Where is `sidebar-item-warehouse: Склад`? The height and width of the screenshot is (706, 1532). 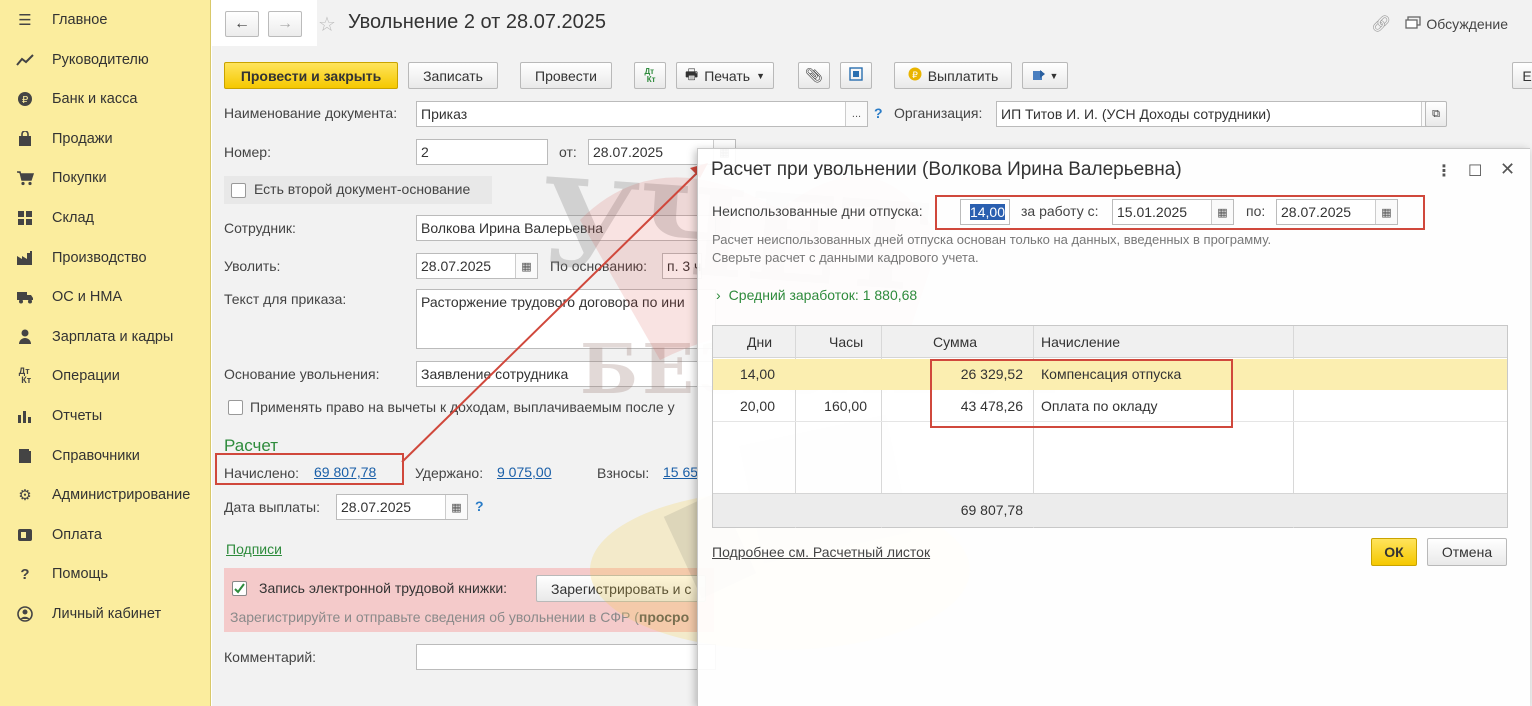
sidebar-item-warehouse: Склад is located at coordinates (105, 218).